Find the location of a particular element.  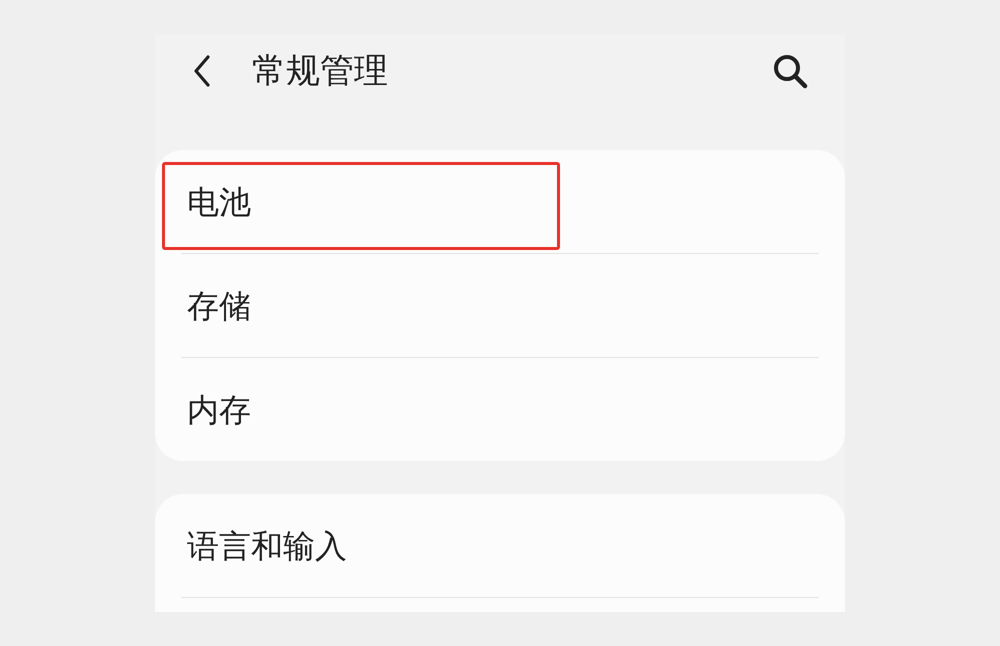

settings-item: 电池 is located at coordinates (500, 201).